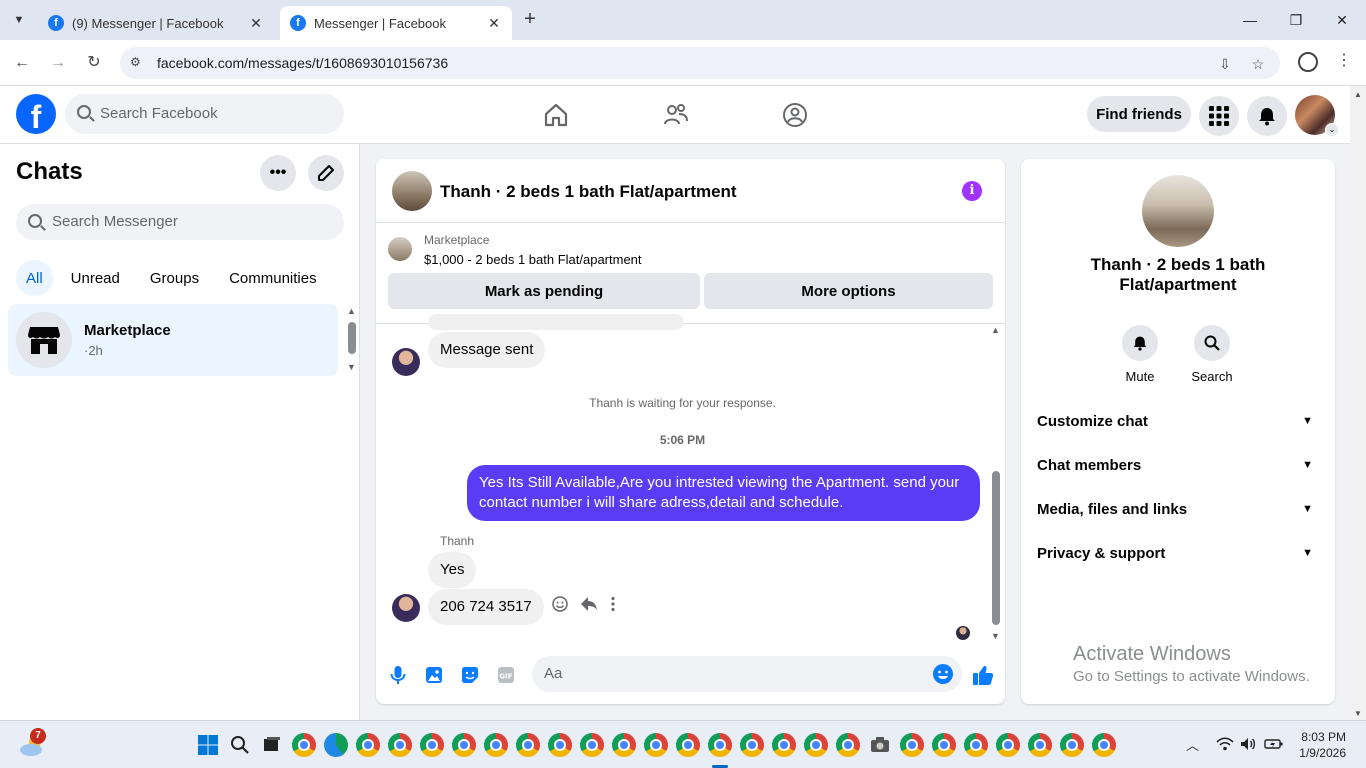 This screenshot has width=1366, height=768. I want to click on message-bubble: Message sent, so click(487, 350).